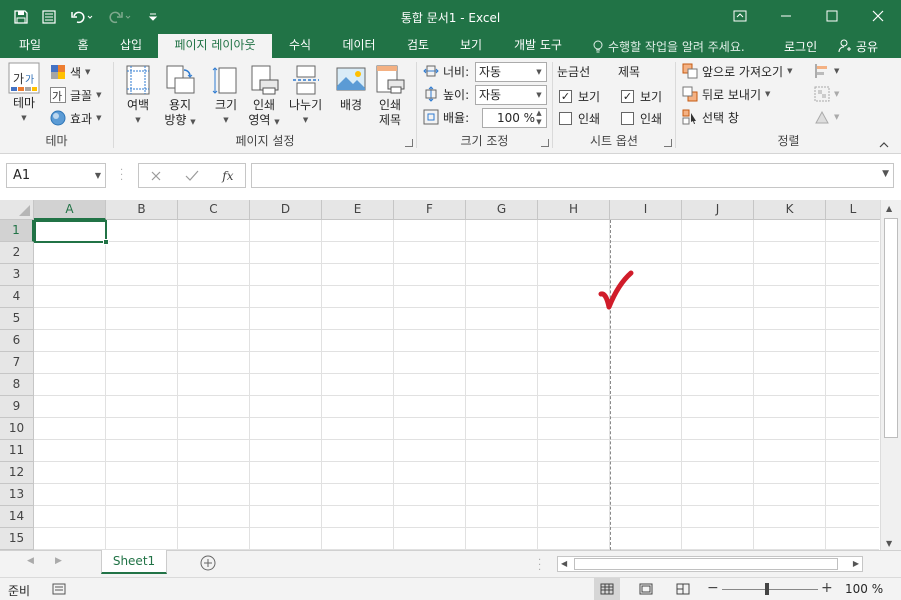 Image resolution: width=901 pixels, height=600 pixels. Describe the element at coordinates (511, 95) in the screenshot. I see `height-select: 자동 ▼` at that location.